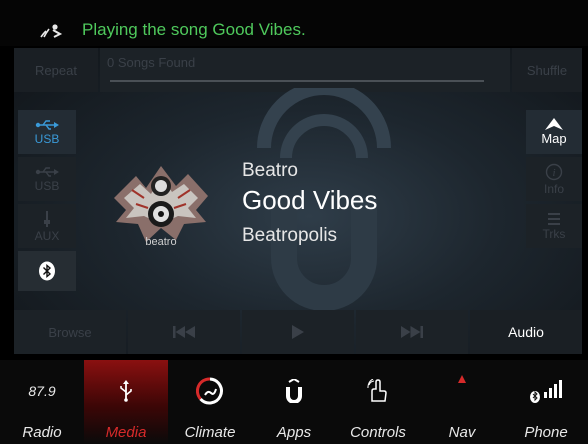 Image resolution: width=588 pixels, height=444 pixels. I want to click on nav-climate: Climate, so click(210, 402).